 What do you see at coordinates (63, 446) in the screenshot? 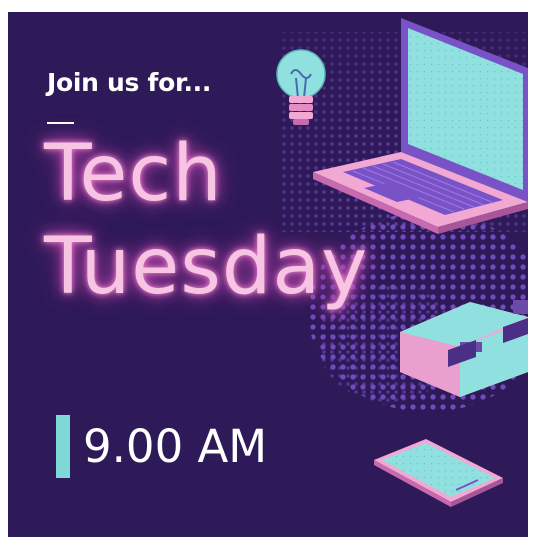
I see `time-accent-bar` at bounding box center [63, 446].